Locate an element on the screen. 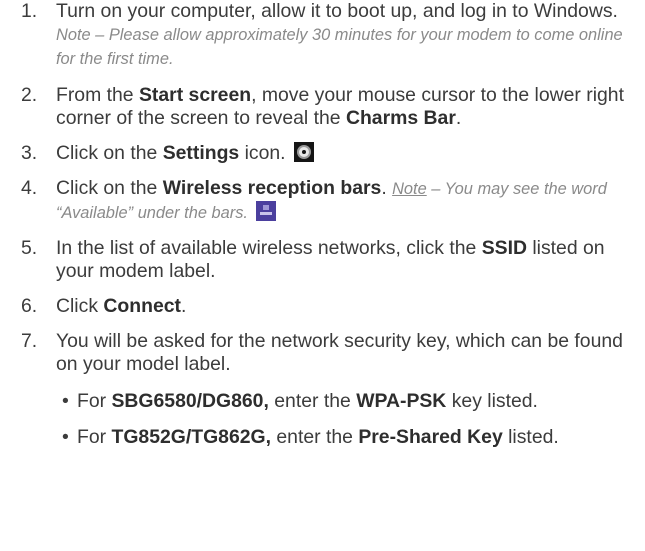  model-term: TG852G/TG862G, is located at coordinates (191, 437).